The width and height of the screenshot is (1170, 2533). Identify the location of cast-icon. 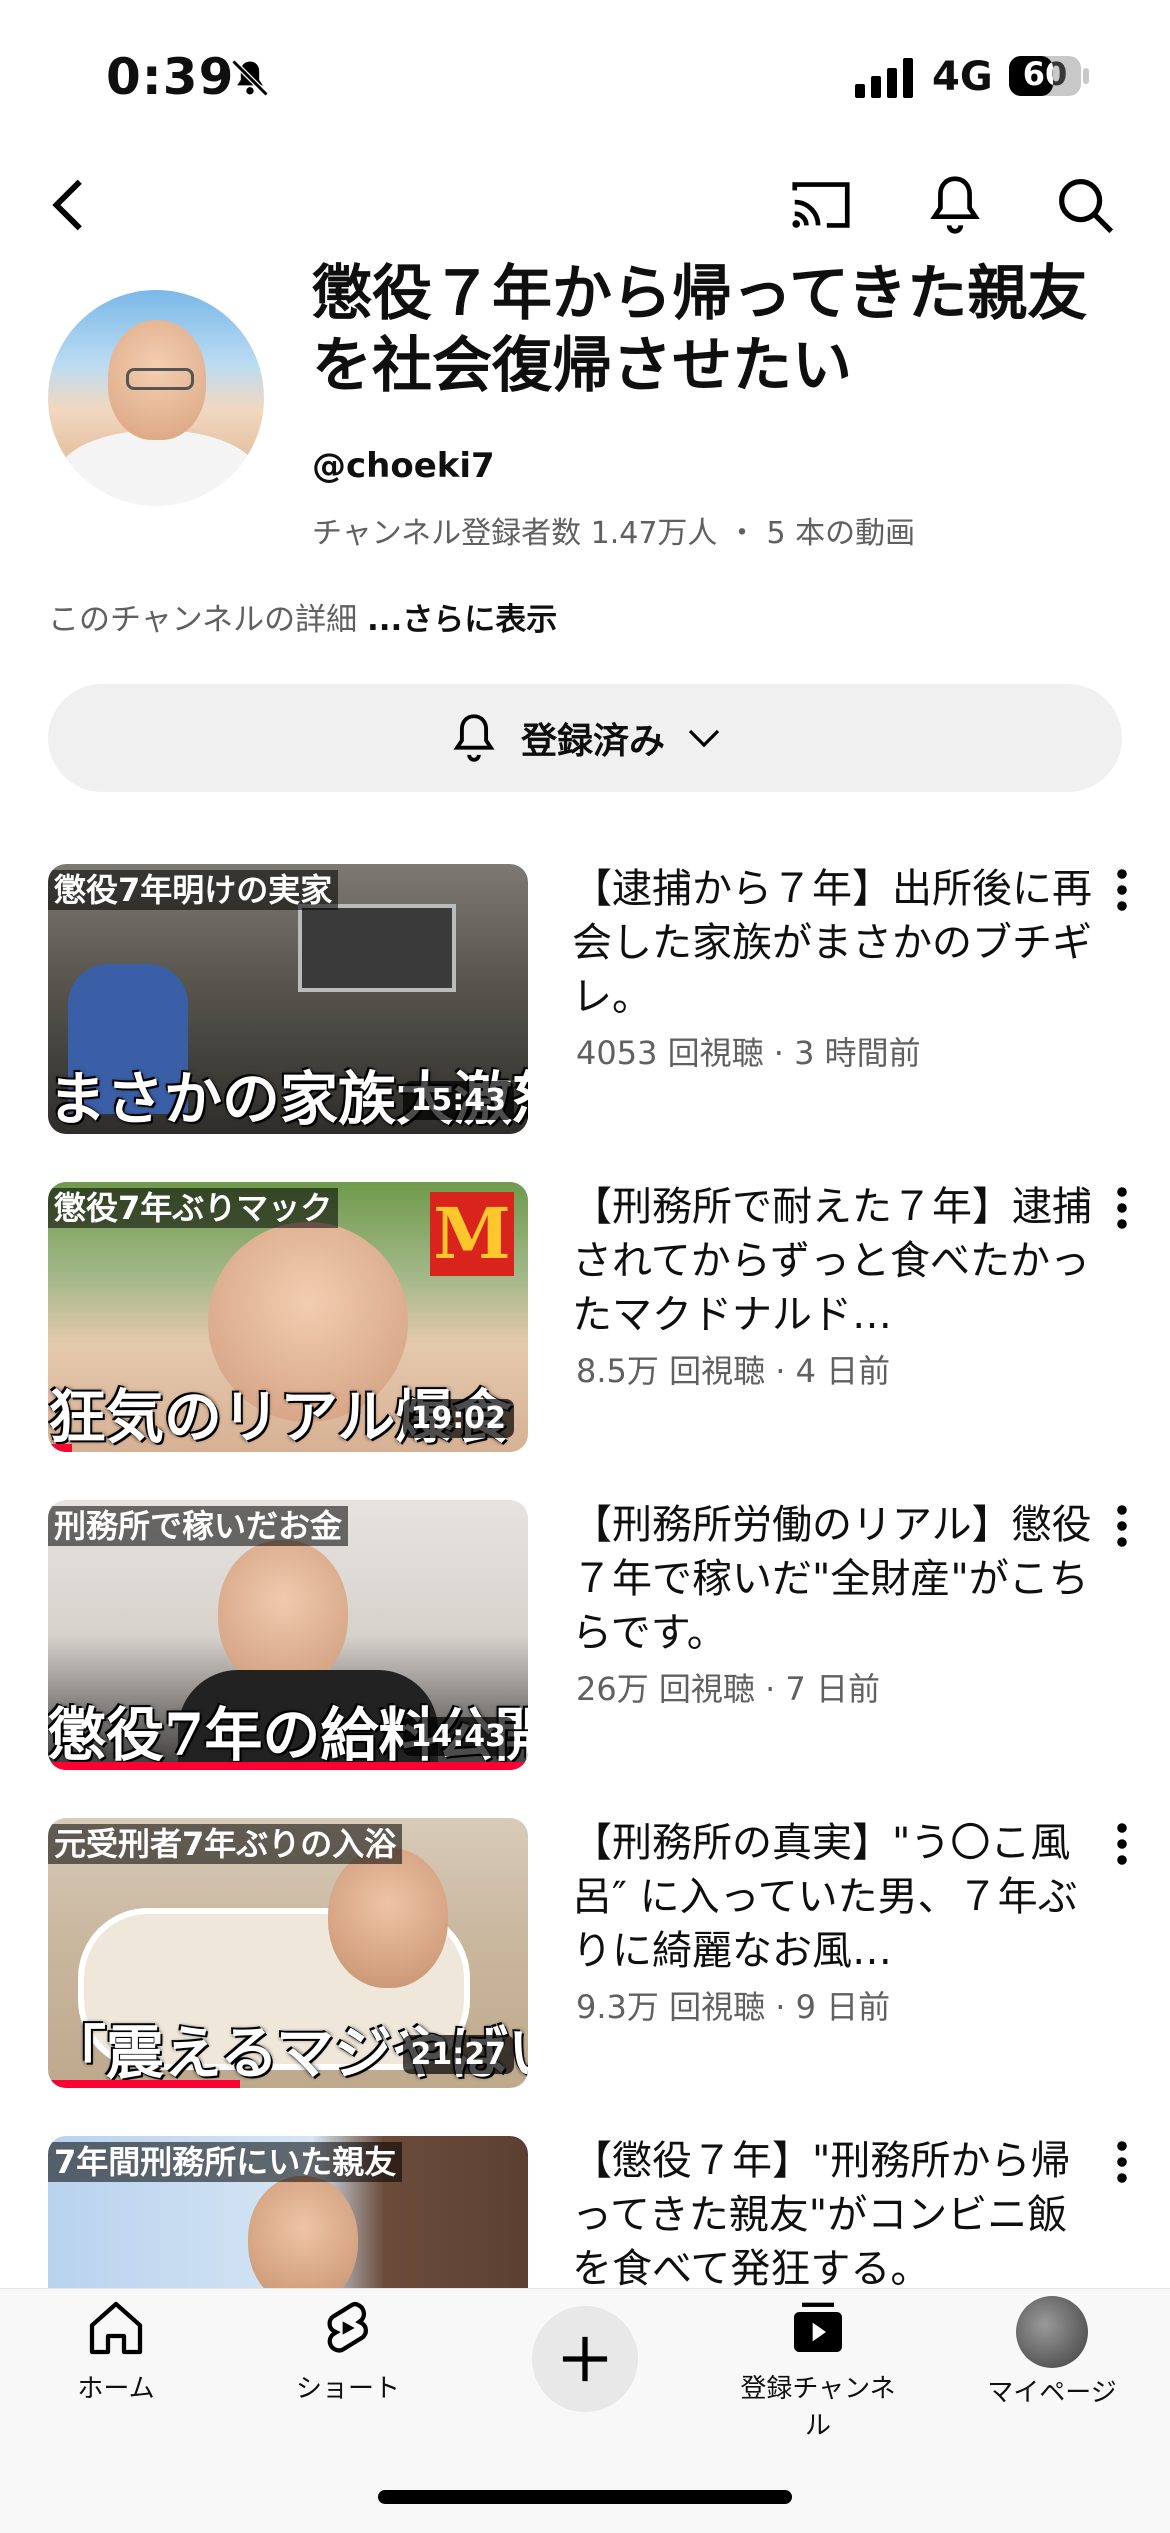
(821, 205).